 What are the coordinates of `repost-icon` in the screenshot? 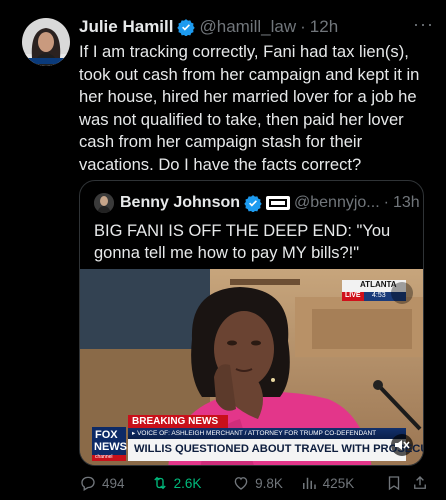 It's located at (159, 483).